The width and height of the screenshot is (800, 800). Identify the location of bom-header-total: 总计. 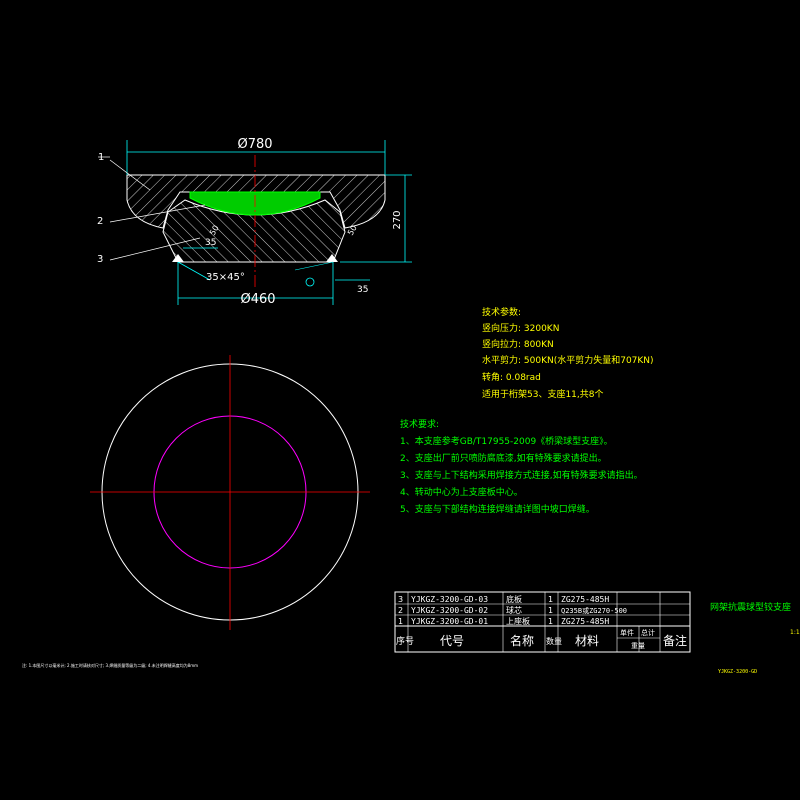
(648, 632).